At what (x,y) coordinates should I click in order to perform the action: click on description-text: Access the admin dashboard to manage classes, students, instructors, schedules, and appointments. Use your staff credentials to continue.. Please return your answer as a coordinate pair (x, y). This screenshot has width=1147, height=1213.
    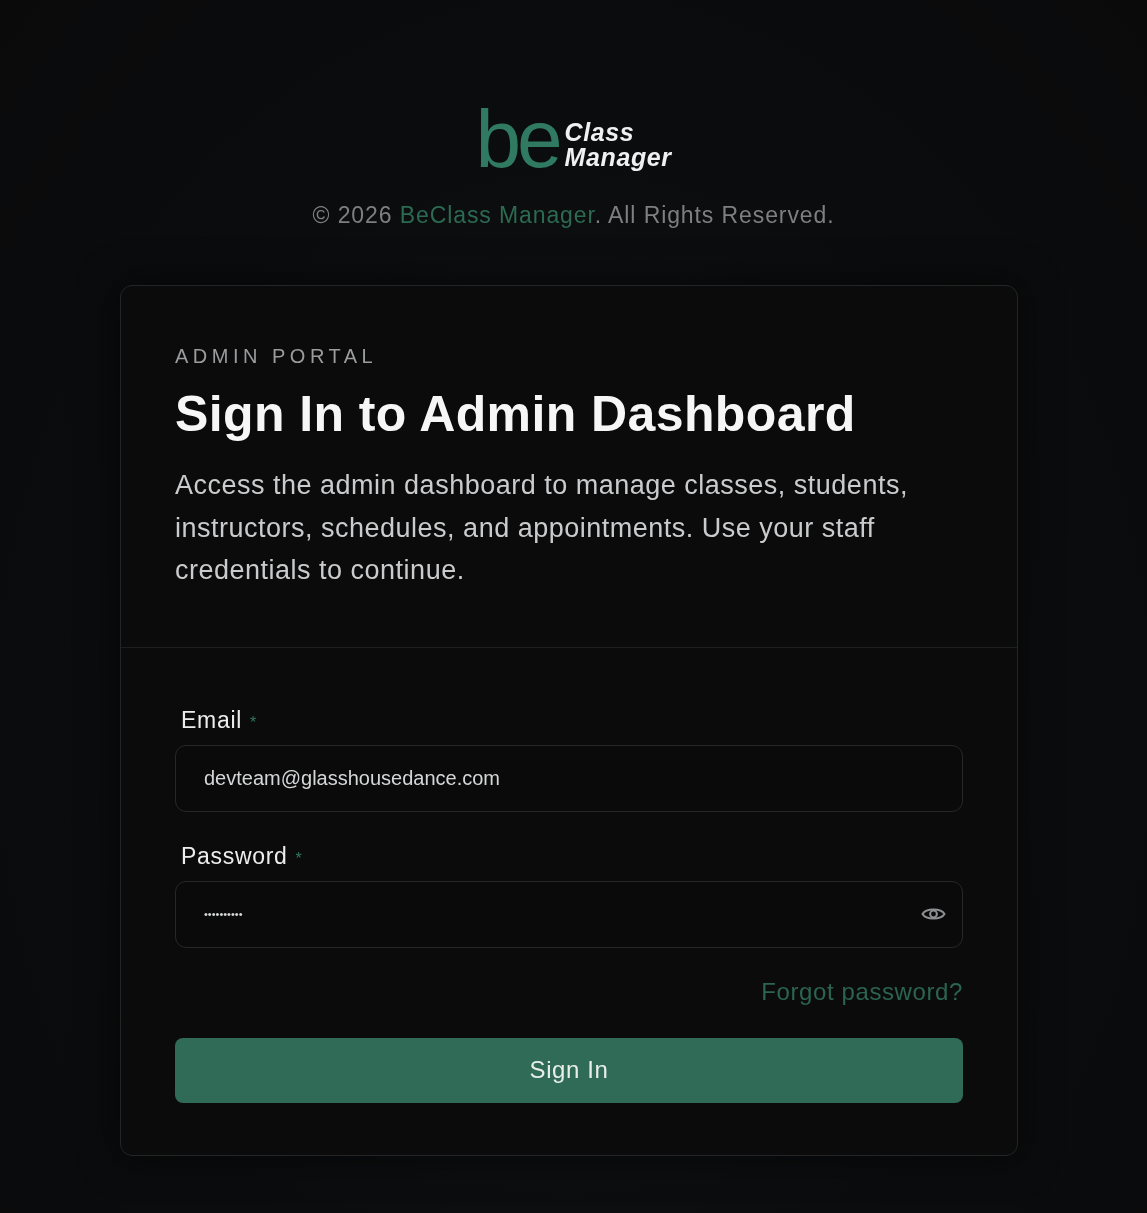
    Looking at the image, I should click on (542, 528).